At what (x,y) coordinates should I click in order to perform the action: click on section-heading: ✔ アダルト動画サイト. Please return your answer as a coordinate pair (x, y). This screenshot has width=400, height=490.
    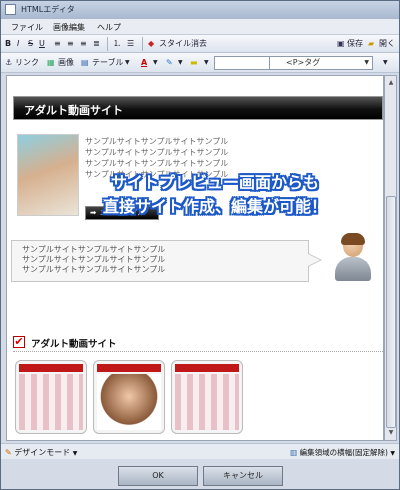
    Looking at the image, I should click on (198, 343).